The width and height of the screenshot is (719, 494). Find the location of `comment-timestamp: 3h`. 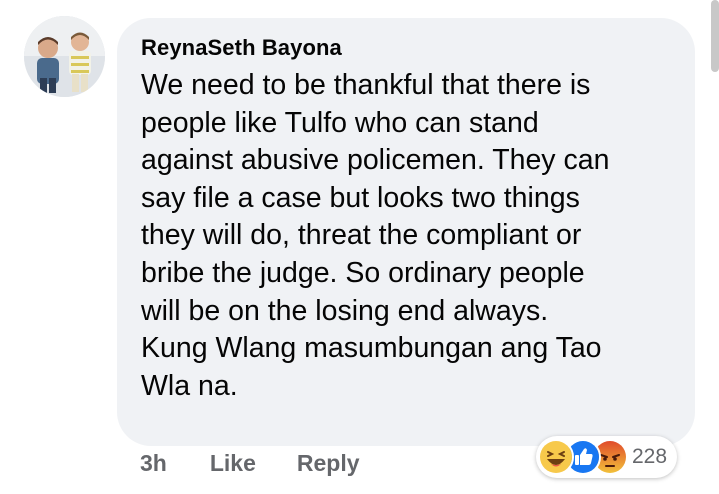

comment-timestamp: 3h is located at coordinates (153, 463).